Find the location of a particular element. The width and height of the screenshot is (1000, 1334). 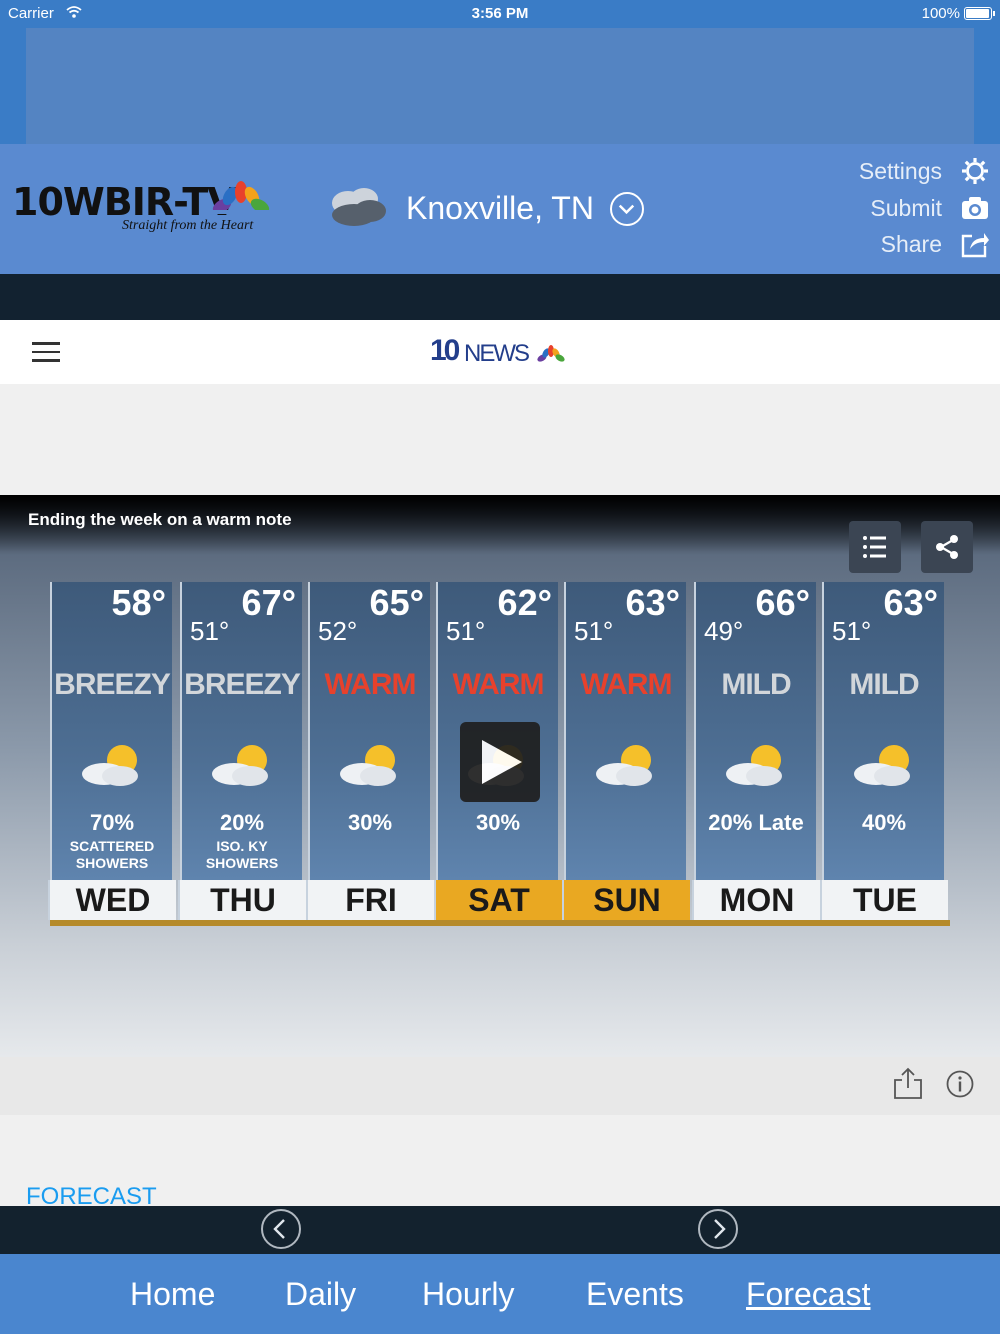

high-temp: 66° is located at coordinates (782, 602).